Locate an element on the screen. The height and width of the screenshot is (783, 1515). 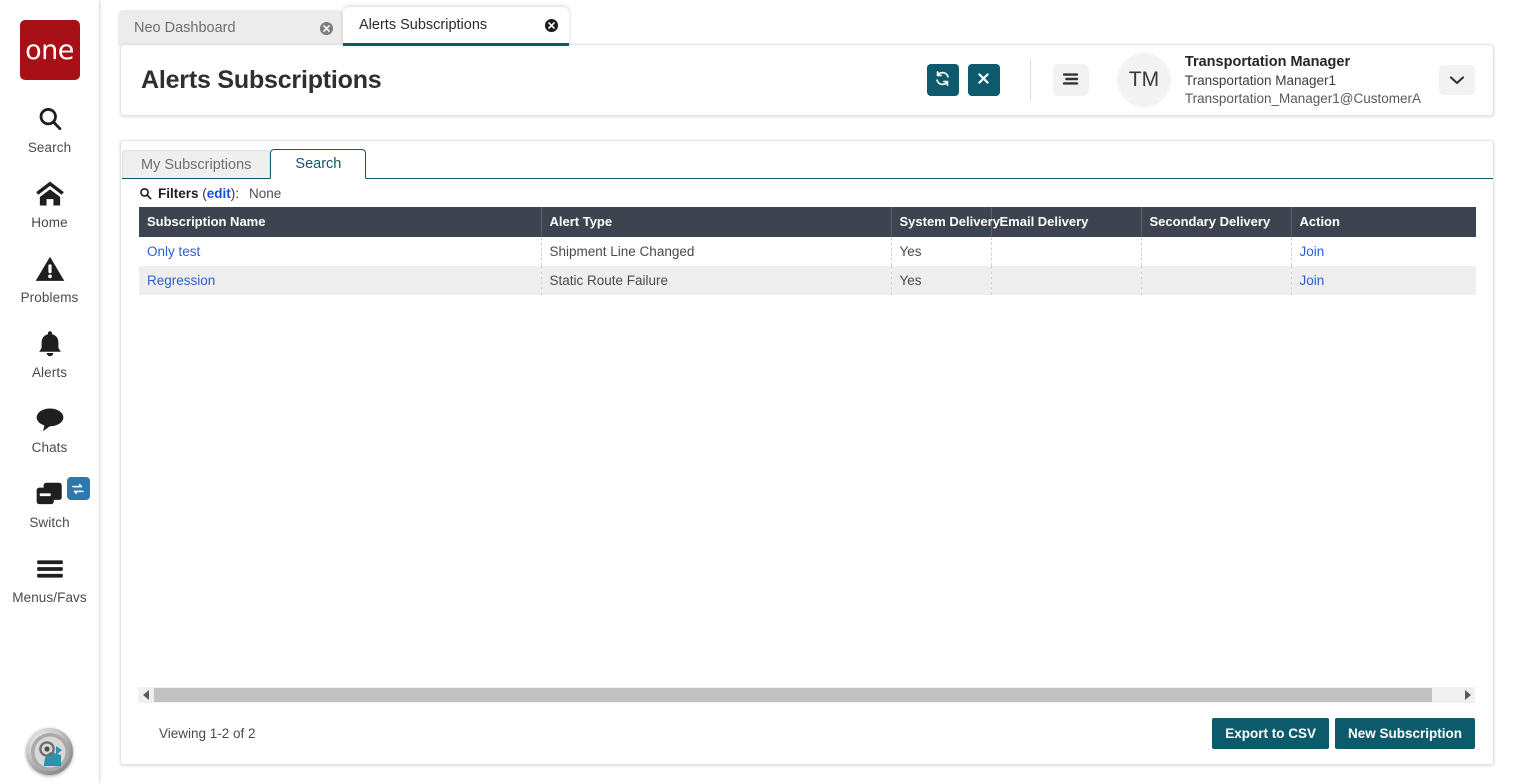
user-avatar-initials: TM is located at coordinates (1144, 79).